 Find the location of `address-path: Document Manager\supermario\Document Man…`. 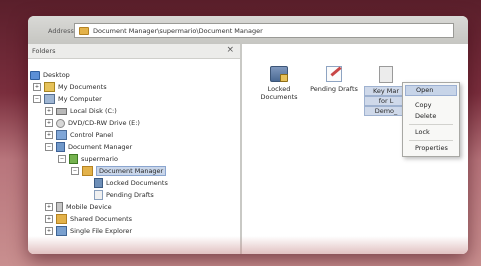

address-path: Document Manager\supermario\Document Man… is located at coordinates (178, 30).